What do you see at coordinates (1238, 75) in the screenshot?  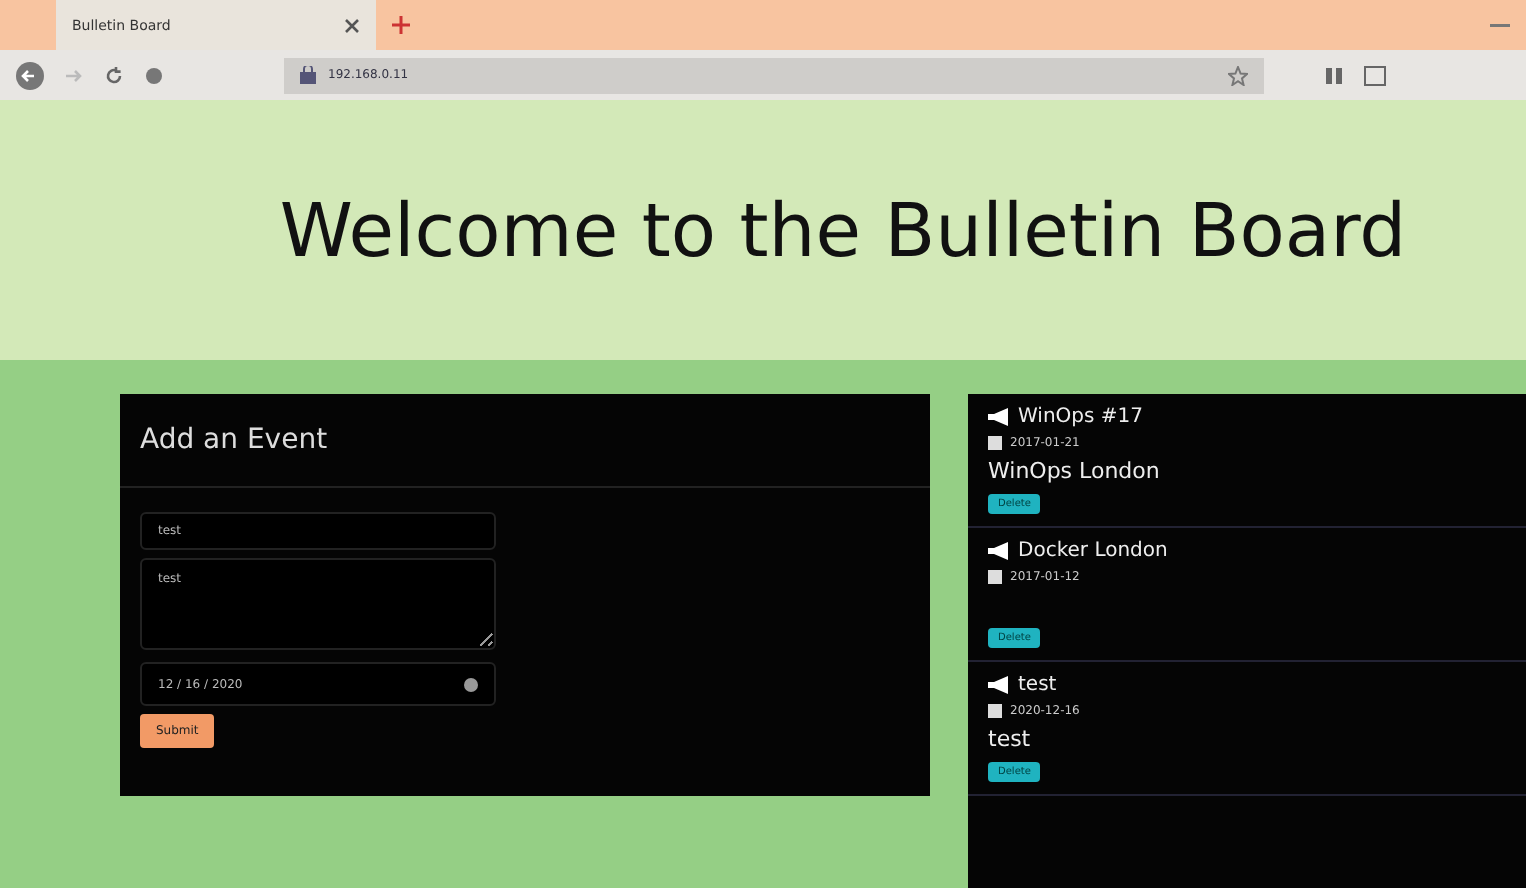 I see `bookmark-icon` at bounding box center [1238, 75].